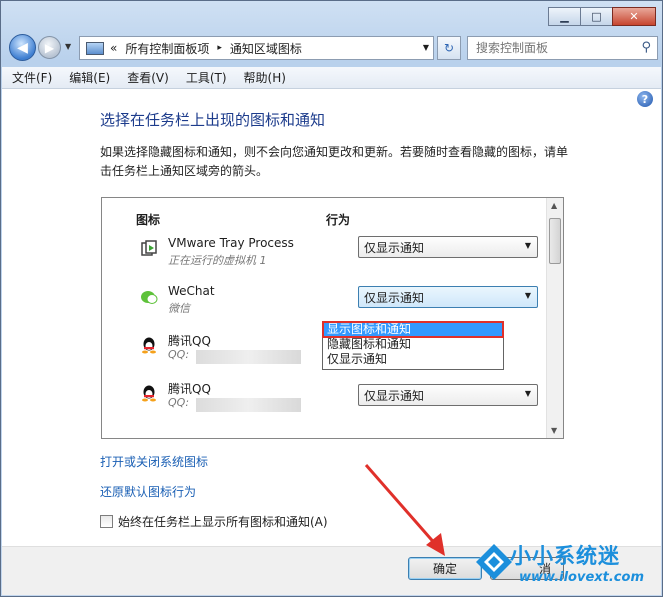 Image resolution: width=663 pixels, height=597 pixels. Describe the element at coordinates (554, 430) in the screenshot. I see `scroll-down-icon: ▼` at that location.